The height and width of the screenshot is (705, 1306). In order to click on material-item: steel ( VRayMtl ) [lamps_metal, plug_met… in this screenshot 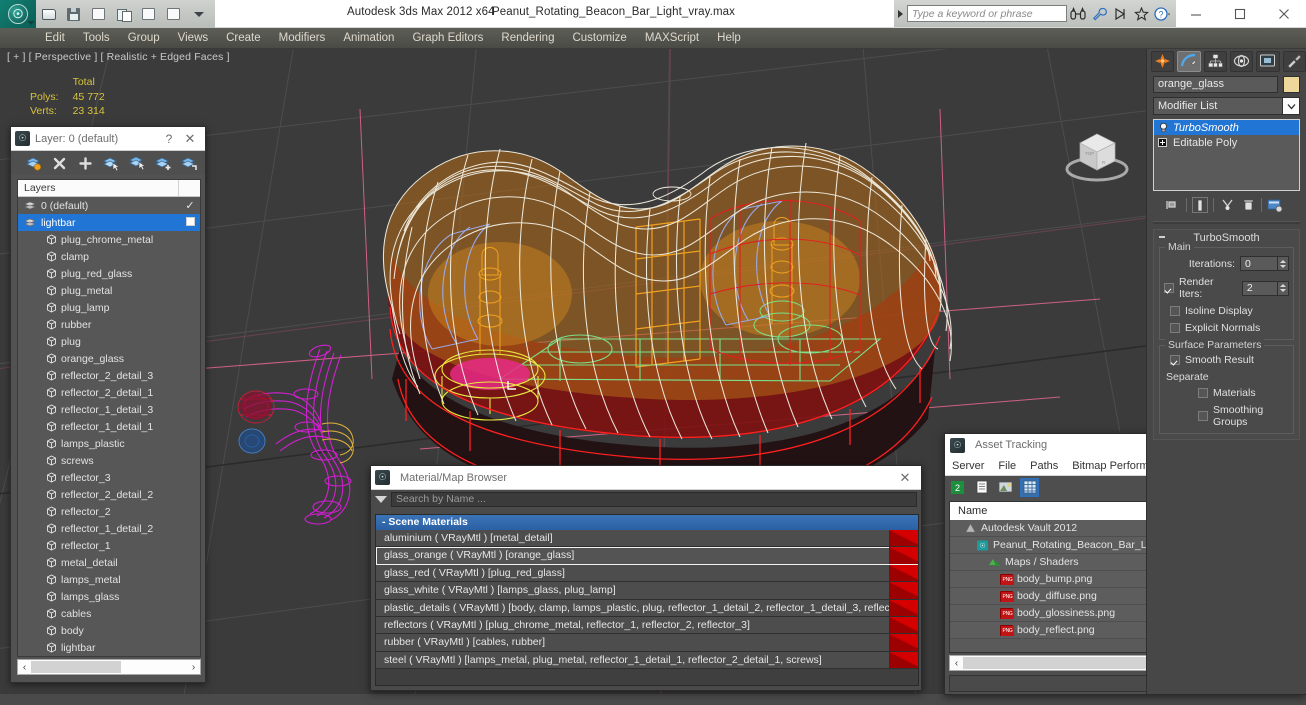, I will do `click(647, 660)`.